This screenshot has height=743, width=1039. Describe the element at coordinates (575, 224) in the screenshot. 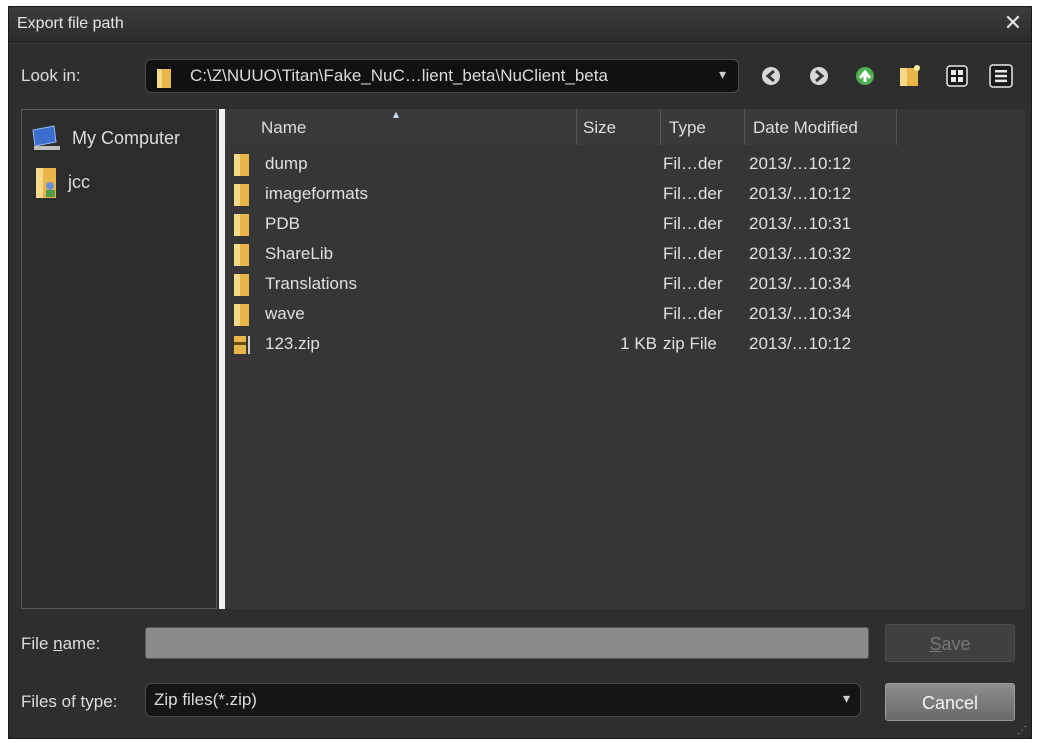

I see `table-row: PDB Fil…der 2013/…10:31` at that location.